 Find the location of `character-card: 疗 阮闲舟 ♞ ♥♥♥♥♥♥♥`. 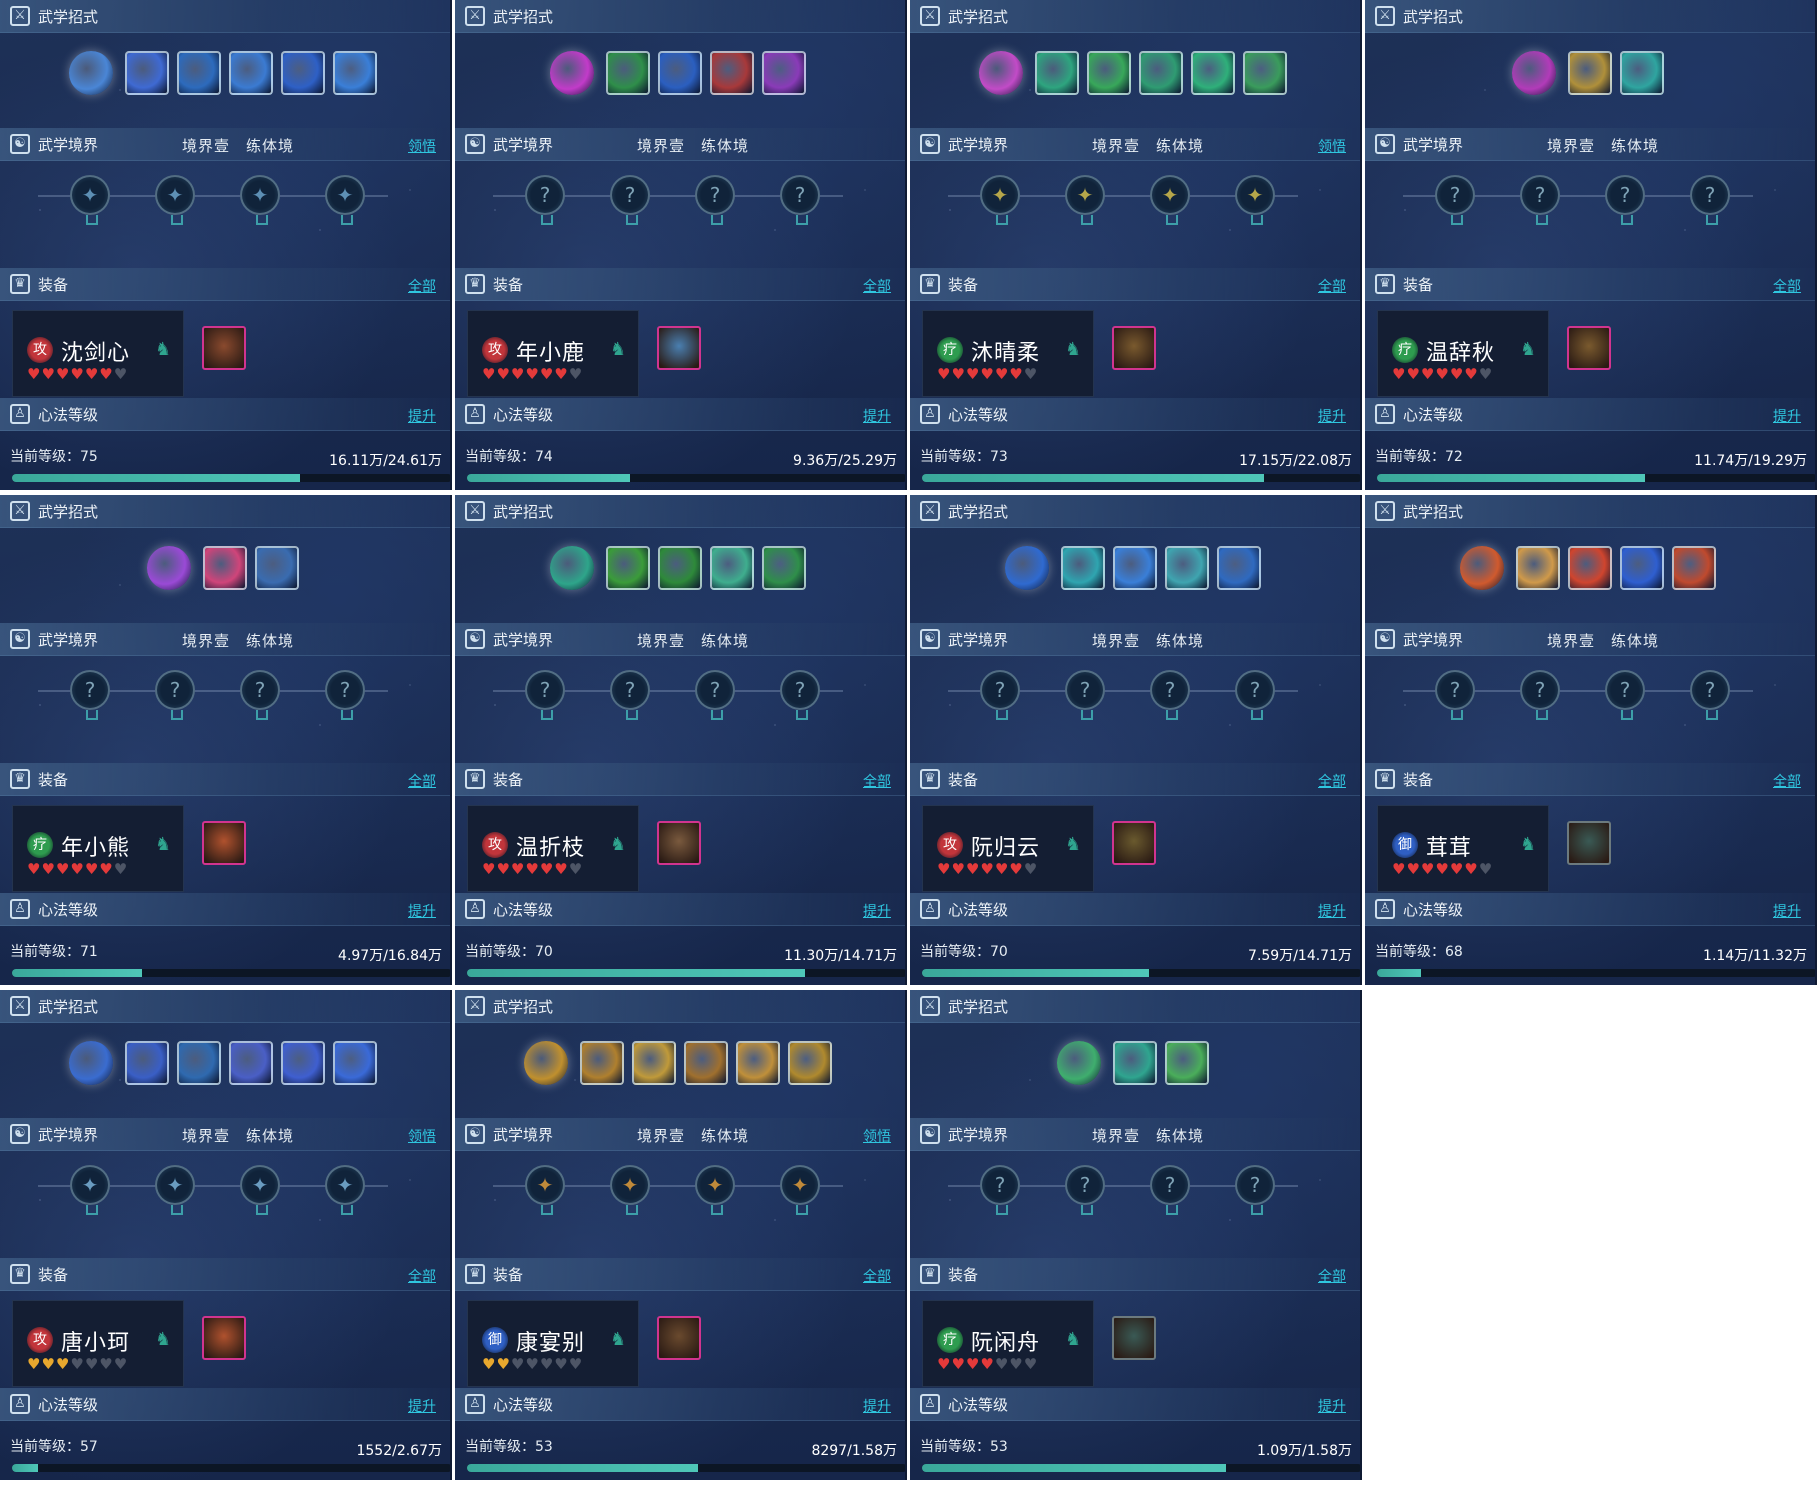

character-card: 疗 阮闲舟 ♞ ♥♥♥♥♥♥♥ is located at coordinates (1008, 1343).